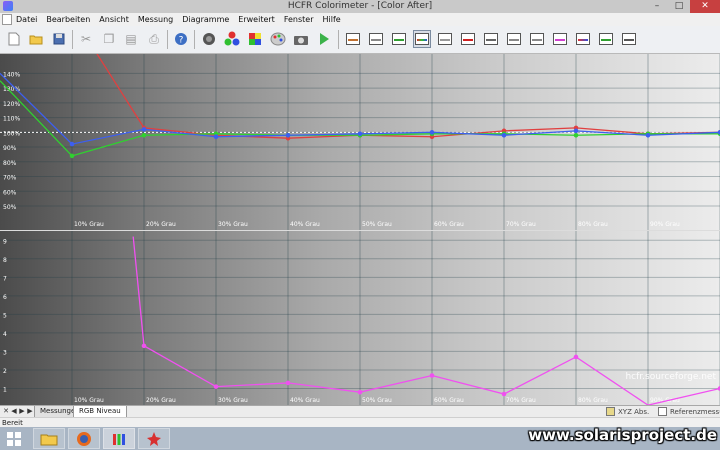 The image size is (720, 450). I want to click on chart-view-8-icon, so click(514, 39).